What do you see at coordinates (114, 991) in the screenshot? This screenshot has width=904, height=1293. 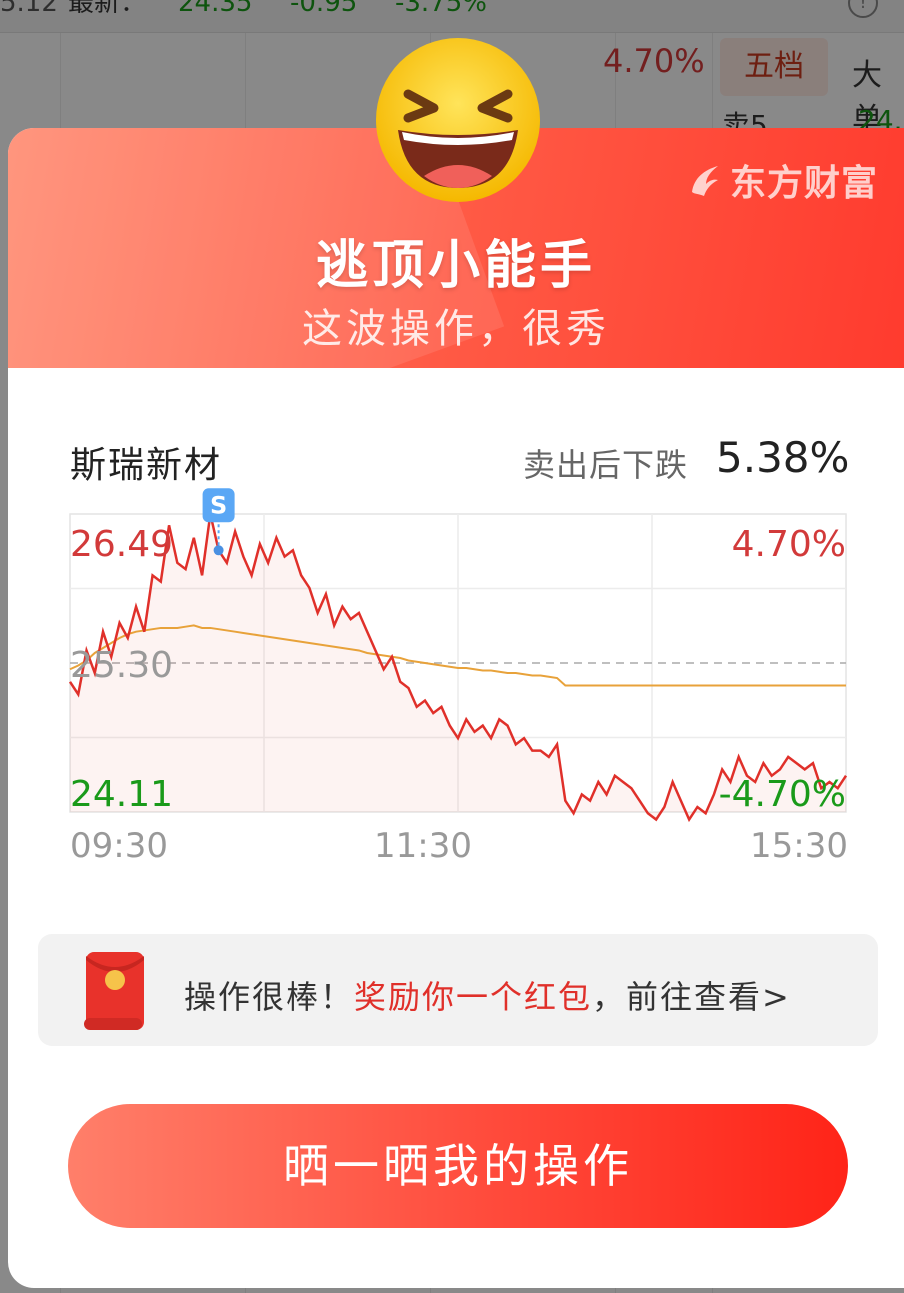 I see `red-envelope-icon` at bounding box center [114, 991].